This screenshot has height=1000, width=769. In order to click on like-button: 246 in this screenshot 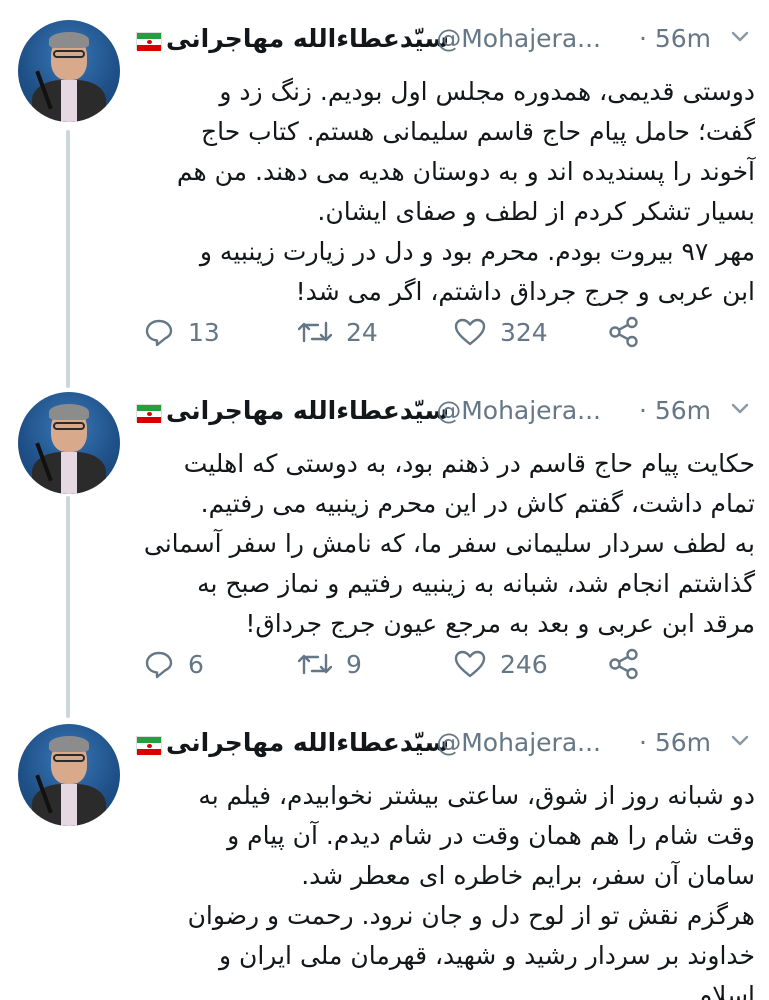, I will do `click(501, 664)`.